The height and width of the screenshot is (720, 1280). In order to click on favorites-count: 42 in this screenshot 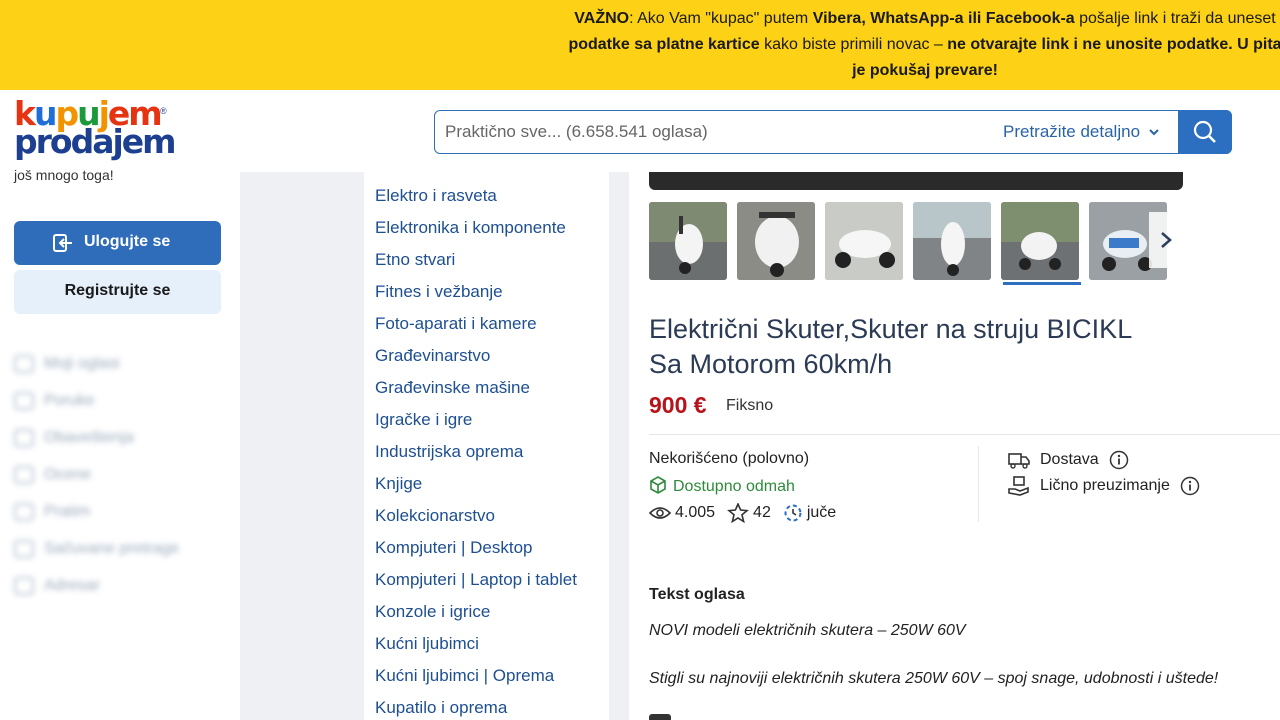, I will do `click(762, 512)`.